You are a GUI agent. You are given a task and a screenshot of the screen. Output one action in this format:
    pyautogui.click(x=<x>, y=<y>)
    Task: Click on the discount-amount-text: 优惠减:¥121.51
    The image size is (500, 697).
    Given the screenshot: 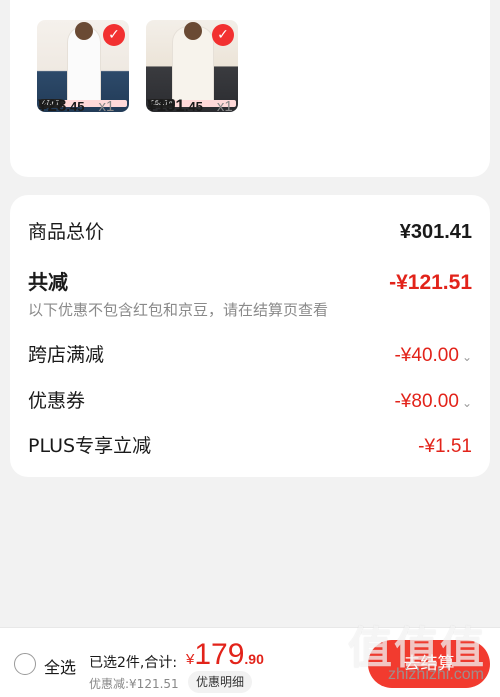 What is the action you would take?
    pyautogui.click(x=134, y=684)
    